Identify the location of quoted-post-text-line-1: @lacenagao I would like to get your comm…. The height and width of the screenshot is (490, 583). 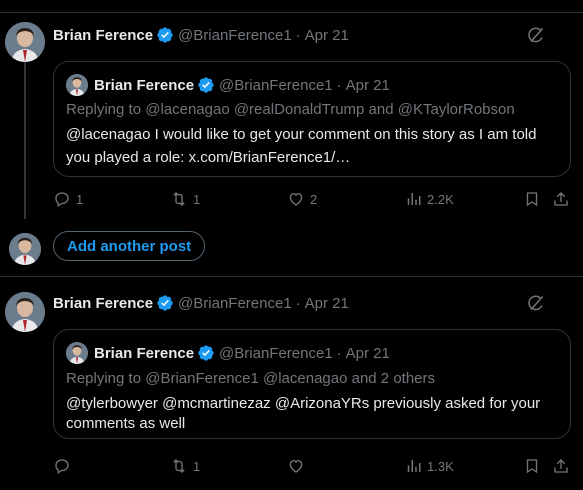
(301, 134).